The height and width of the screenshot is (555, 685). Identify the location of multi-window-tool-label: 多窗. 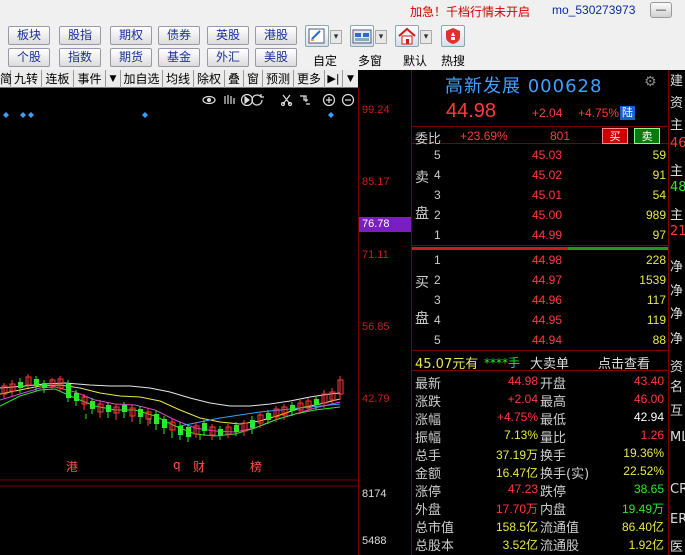
(369, 61).